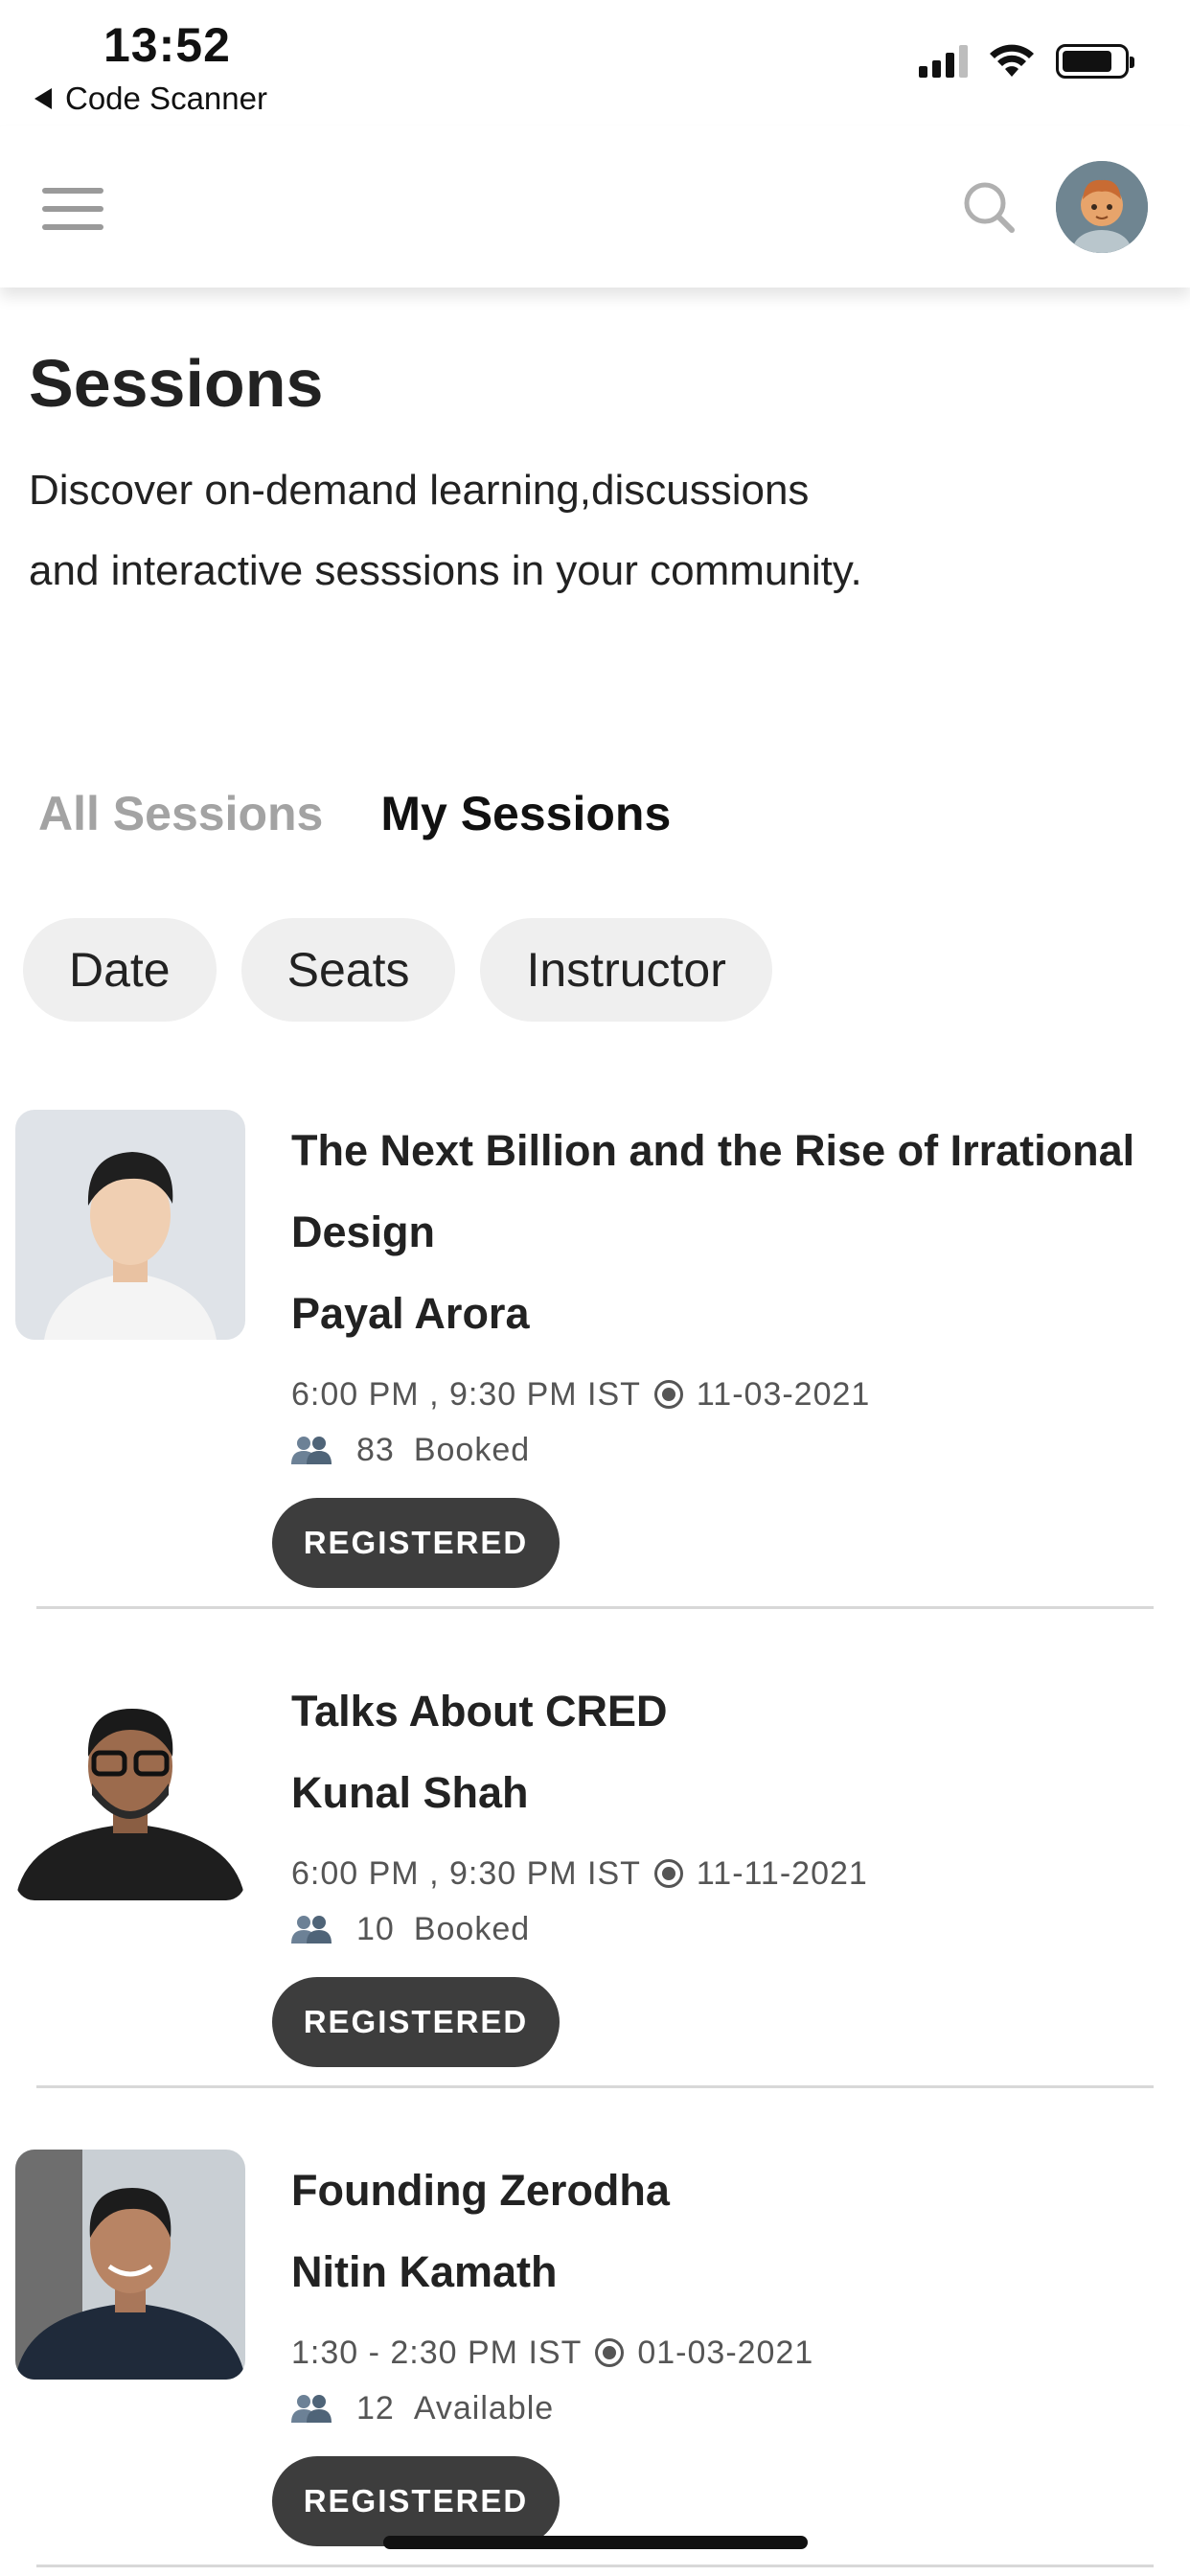 The image size is (1190, 2576). What do you see at coordinates (348, 970) in the screenshot?
I see `filter-seats-chip: Seats` at bounding box center [348, 970].